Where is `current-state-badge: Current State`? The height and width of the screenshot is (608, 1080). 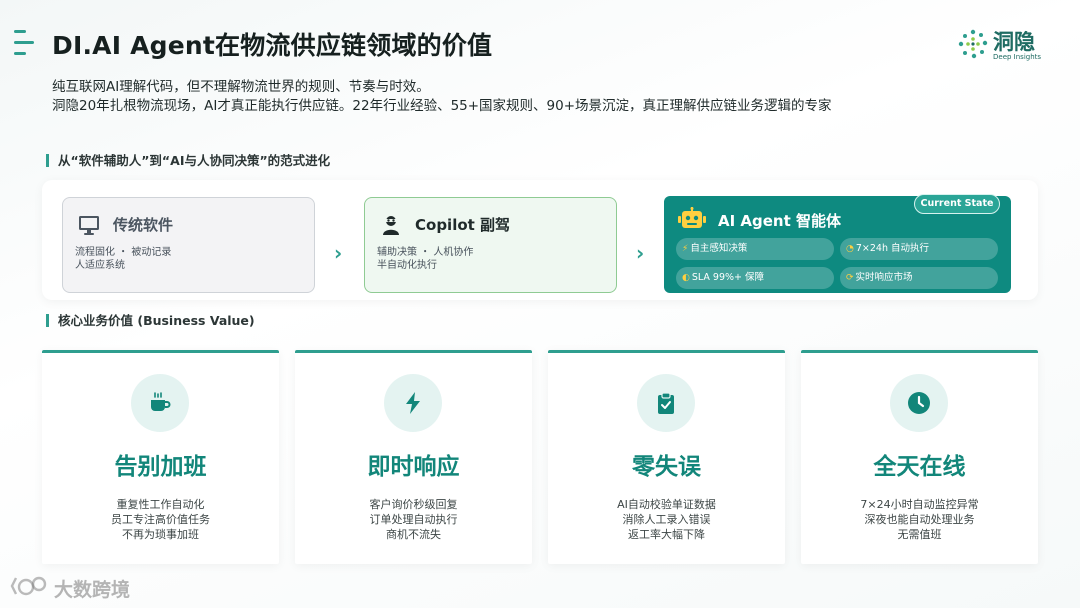 current-state-badge: Current State is located at coordinates (957, 204).